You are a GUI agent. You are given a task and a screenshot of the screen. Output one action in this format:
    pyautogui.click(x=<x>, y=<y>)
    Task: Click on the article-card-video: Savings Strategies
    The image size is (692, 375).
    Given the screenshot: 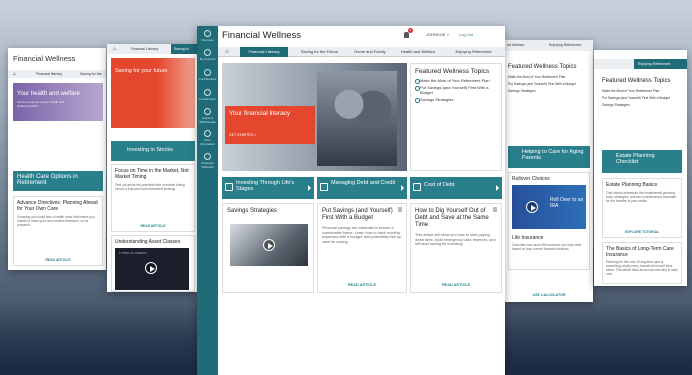 What is the action you would take?
    pyautogui.click(x=268, y=248)
    